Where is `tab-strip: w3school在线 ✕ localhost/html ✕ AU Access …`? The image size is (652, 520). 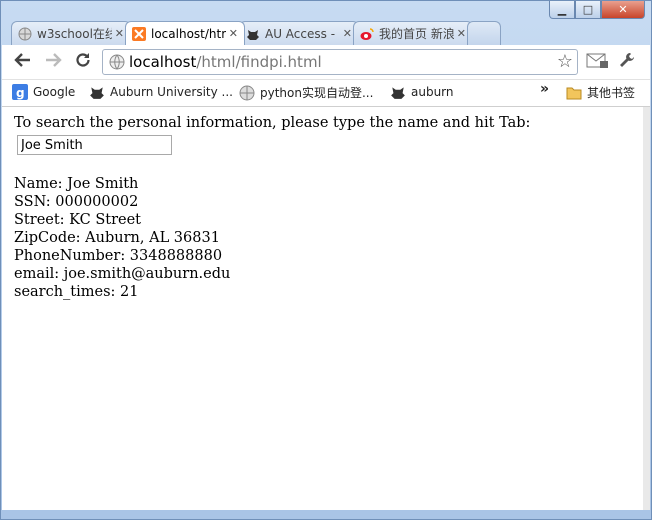
tab-strip: w3school在线 ✕ localhost/html ✕ AU Access … is located at coordinates (256, 33).